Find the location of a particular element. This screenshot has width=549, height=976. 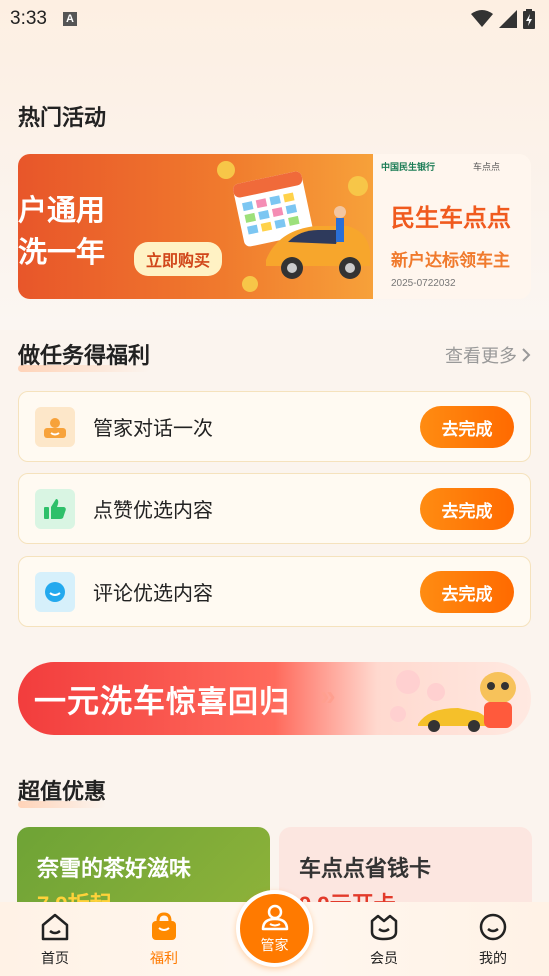

bank-logo-text: 中国民生银行 is located at coordinates (408, 167).